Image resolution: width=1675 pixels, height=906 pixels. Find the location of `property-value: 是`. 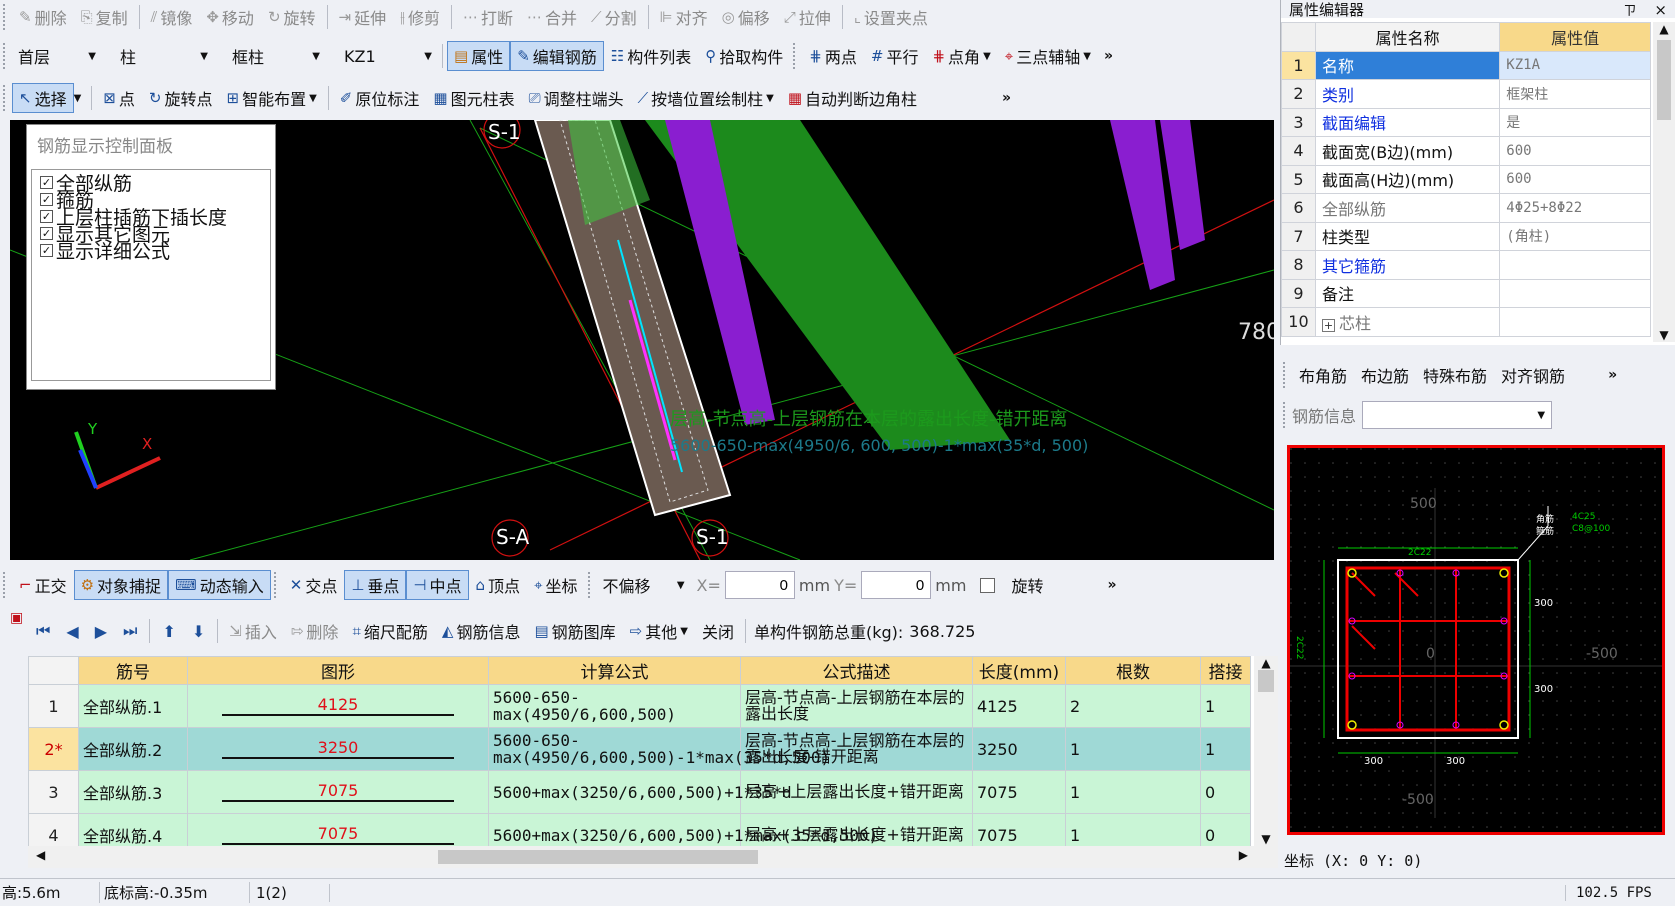

property-value: 是 is located at coordinates (1575, 122).